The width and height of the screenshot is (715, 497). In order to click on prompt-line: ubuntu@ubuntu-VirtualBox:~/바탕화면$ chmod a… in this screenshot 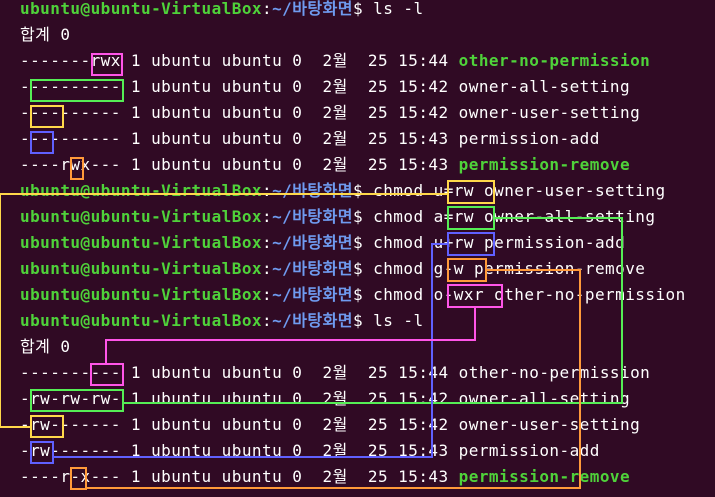, I will do `click(337, 217)`.